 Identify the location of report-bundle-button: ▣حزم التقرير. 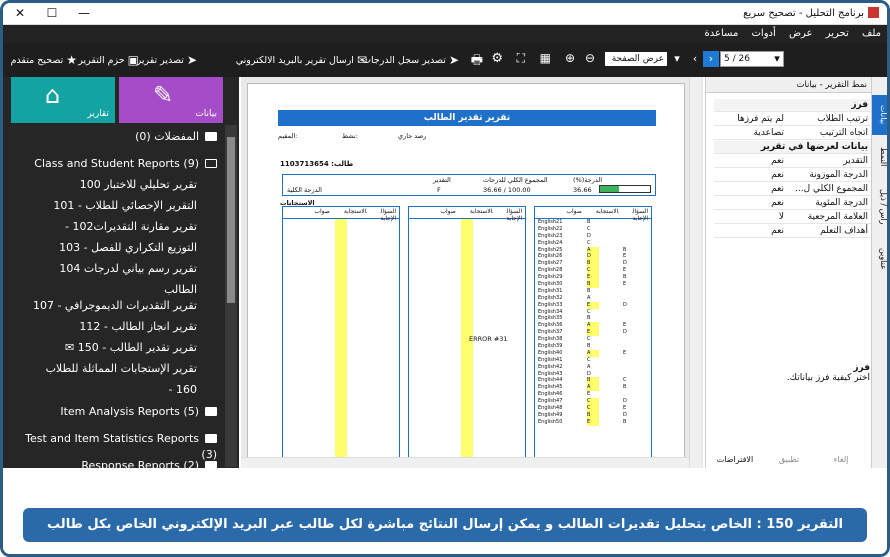
(108, 60).